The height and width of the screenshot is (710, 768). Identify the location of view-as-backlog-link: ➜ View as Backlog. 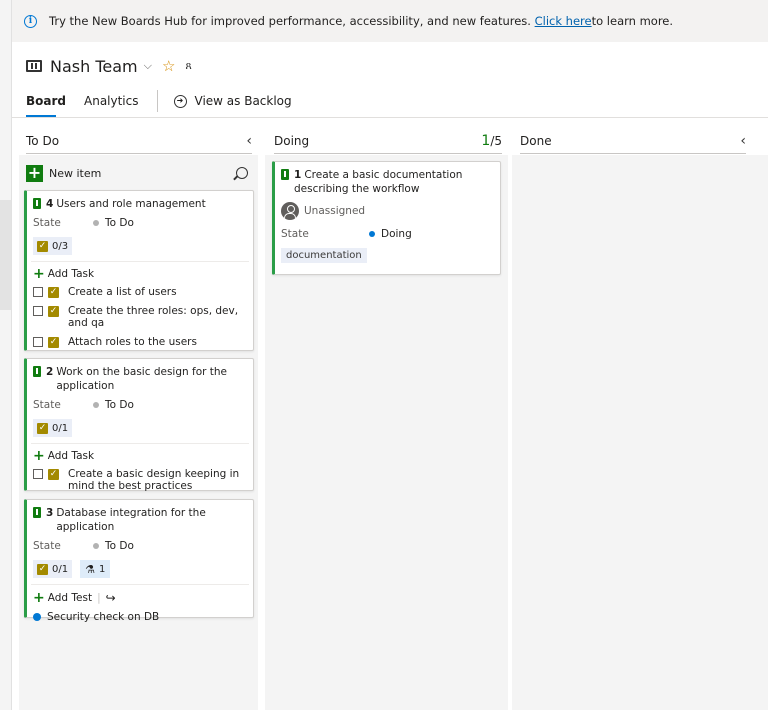
(232, 101).